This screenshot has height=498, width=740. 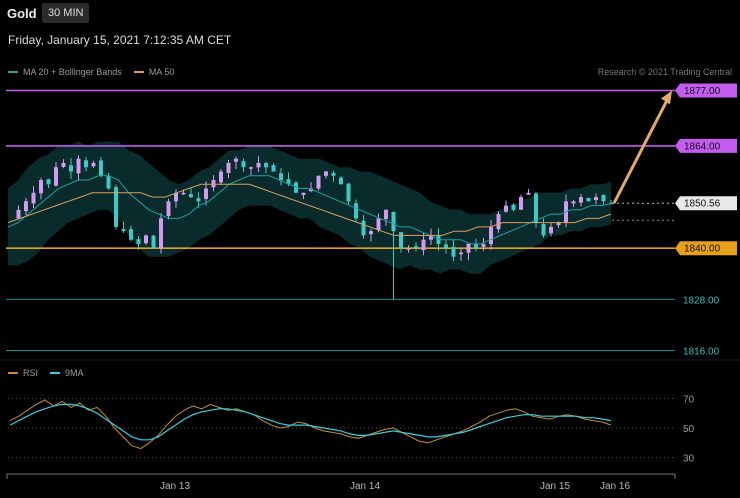 I want to click on rsi-tick-label-50: 50, so click(x=689, y=429).